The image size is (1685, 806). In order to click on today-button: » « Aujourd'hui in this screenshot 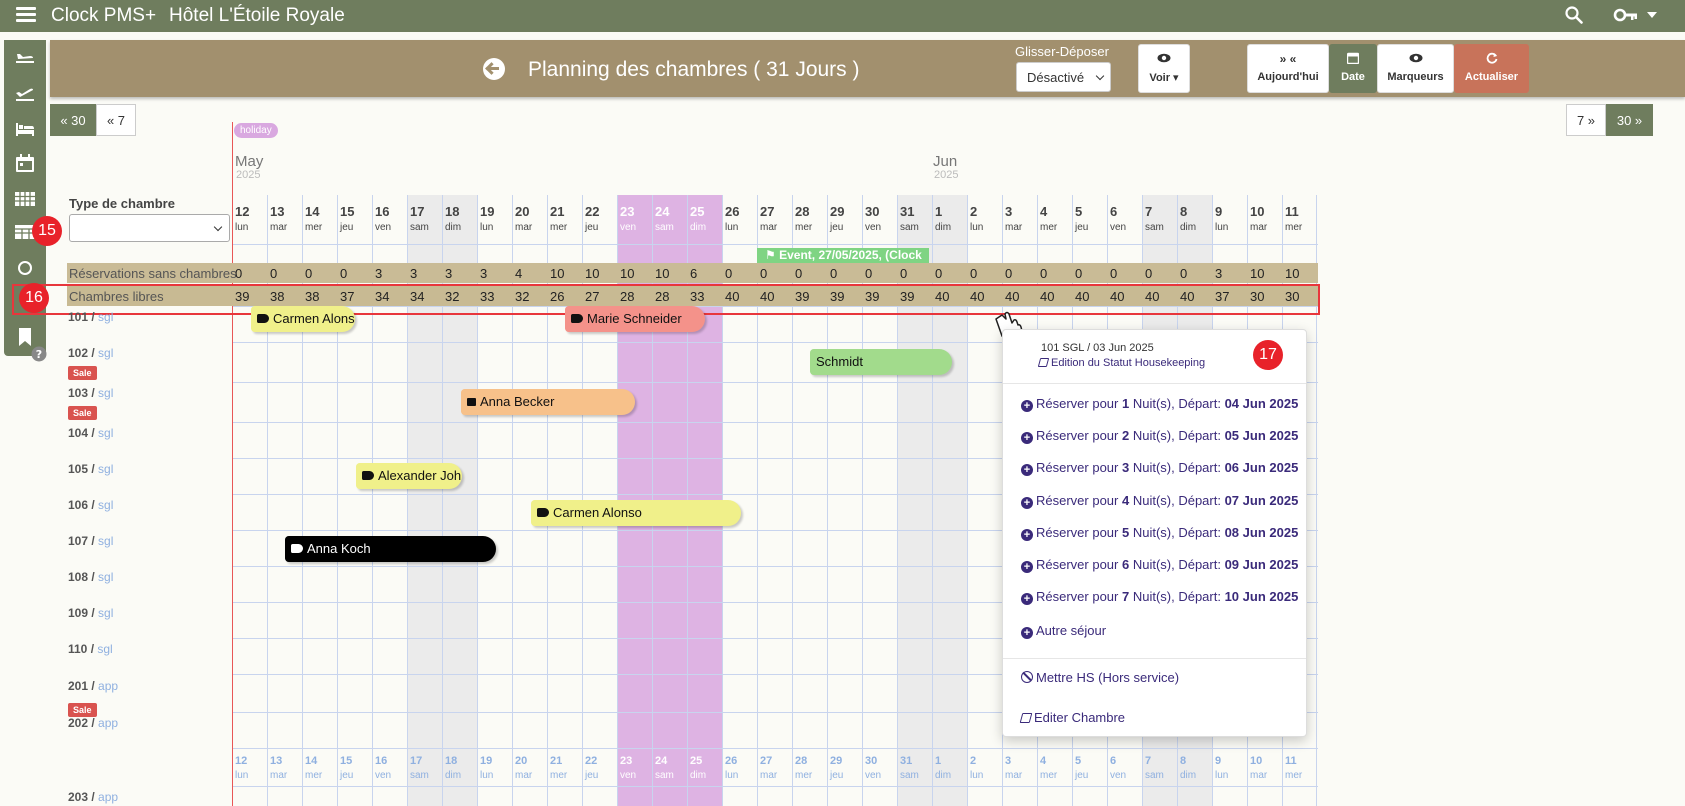, I will do `click(1288, 68)`.